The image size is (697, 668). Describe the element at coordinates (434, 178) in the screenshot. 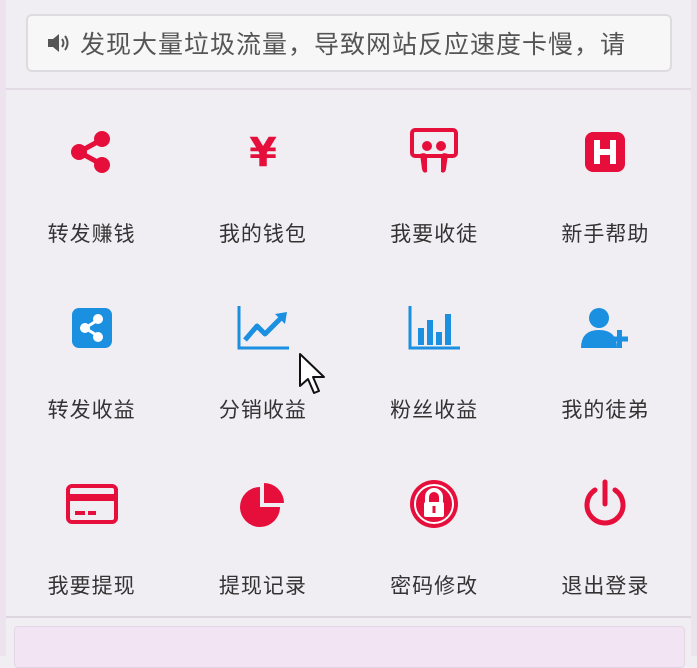

I see `menu-item-recruit-apprentice: 我要收徒` at that location.